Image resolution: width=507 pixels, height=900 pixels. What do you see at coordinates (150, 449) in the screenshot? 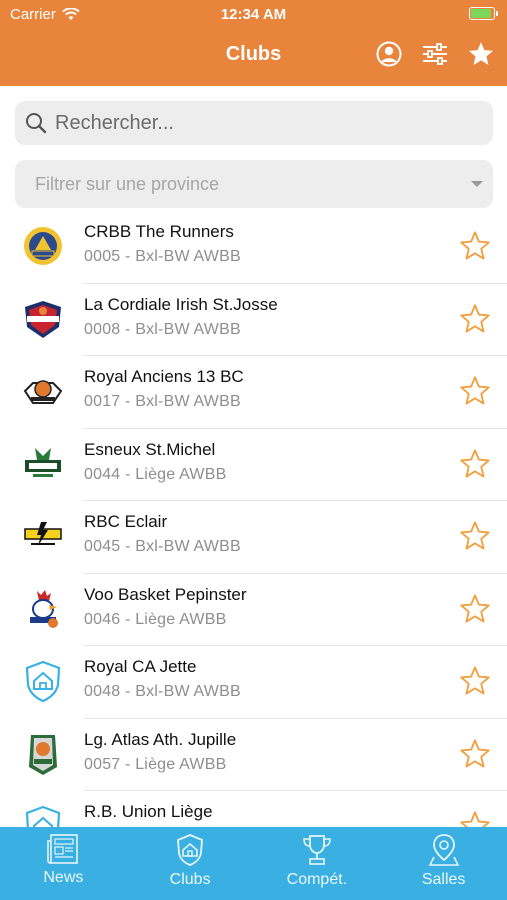
I see `club-name: Esneux St.Michel` at bounding box center [150, 449].